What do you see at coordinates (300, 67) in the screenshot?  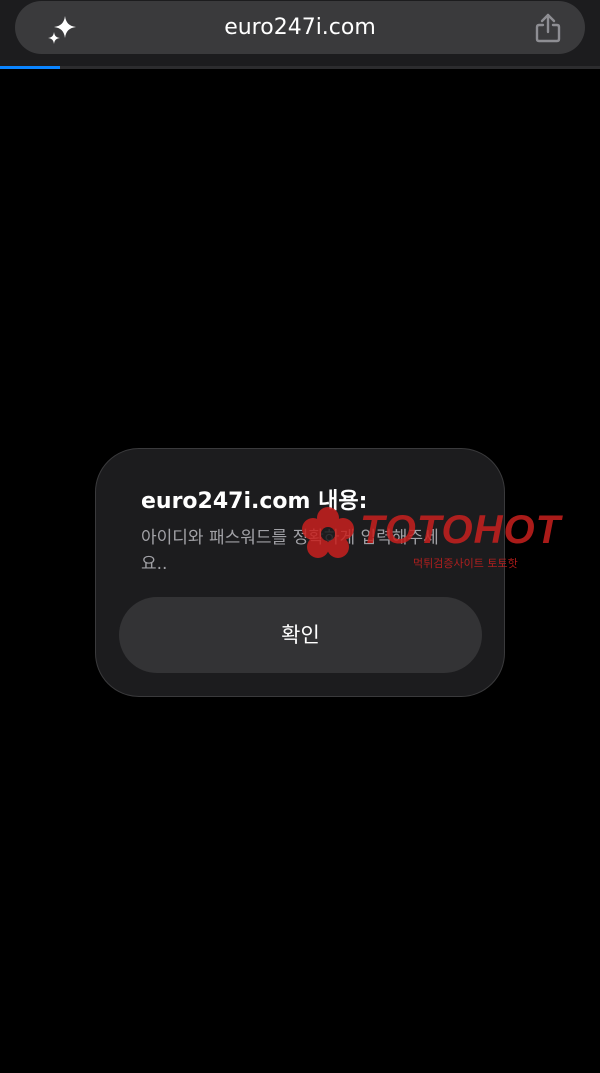 I see `page-load-progress` at bounding box center [300, 67].